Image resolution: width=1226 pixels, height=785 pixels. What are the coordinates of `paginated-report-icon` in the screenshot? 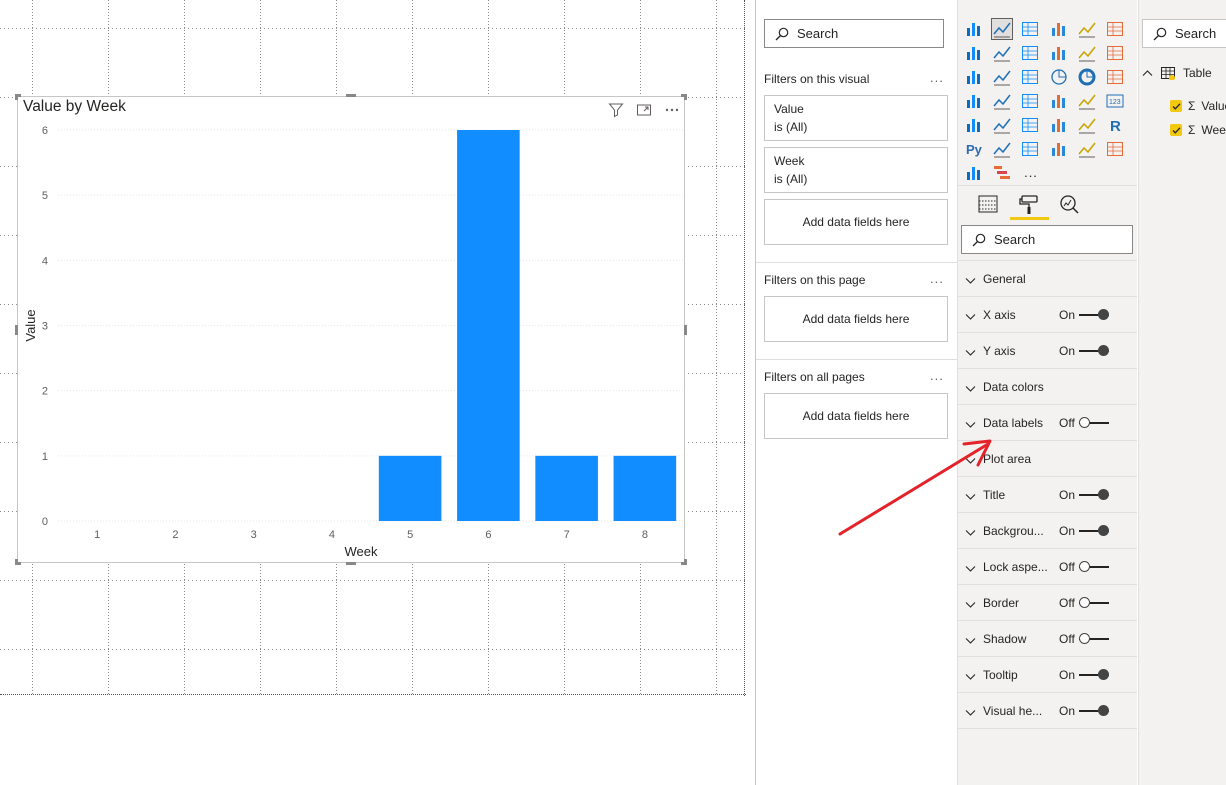 It's located at (1087, 149).